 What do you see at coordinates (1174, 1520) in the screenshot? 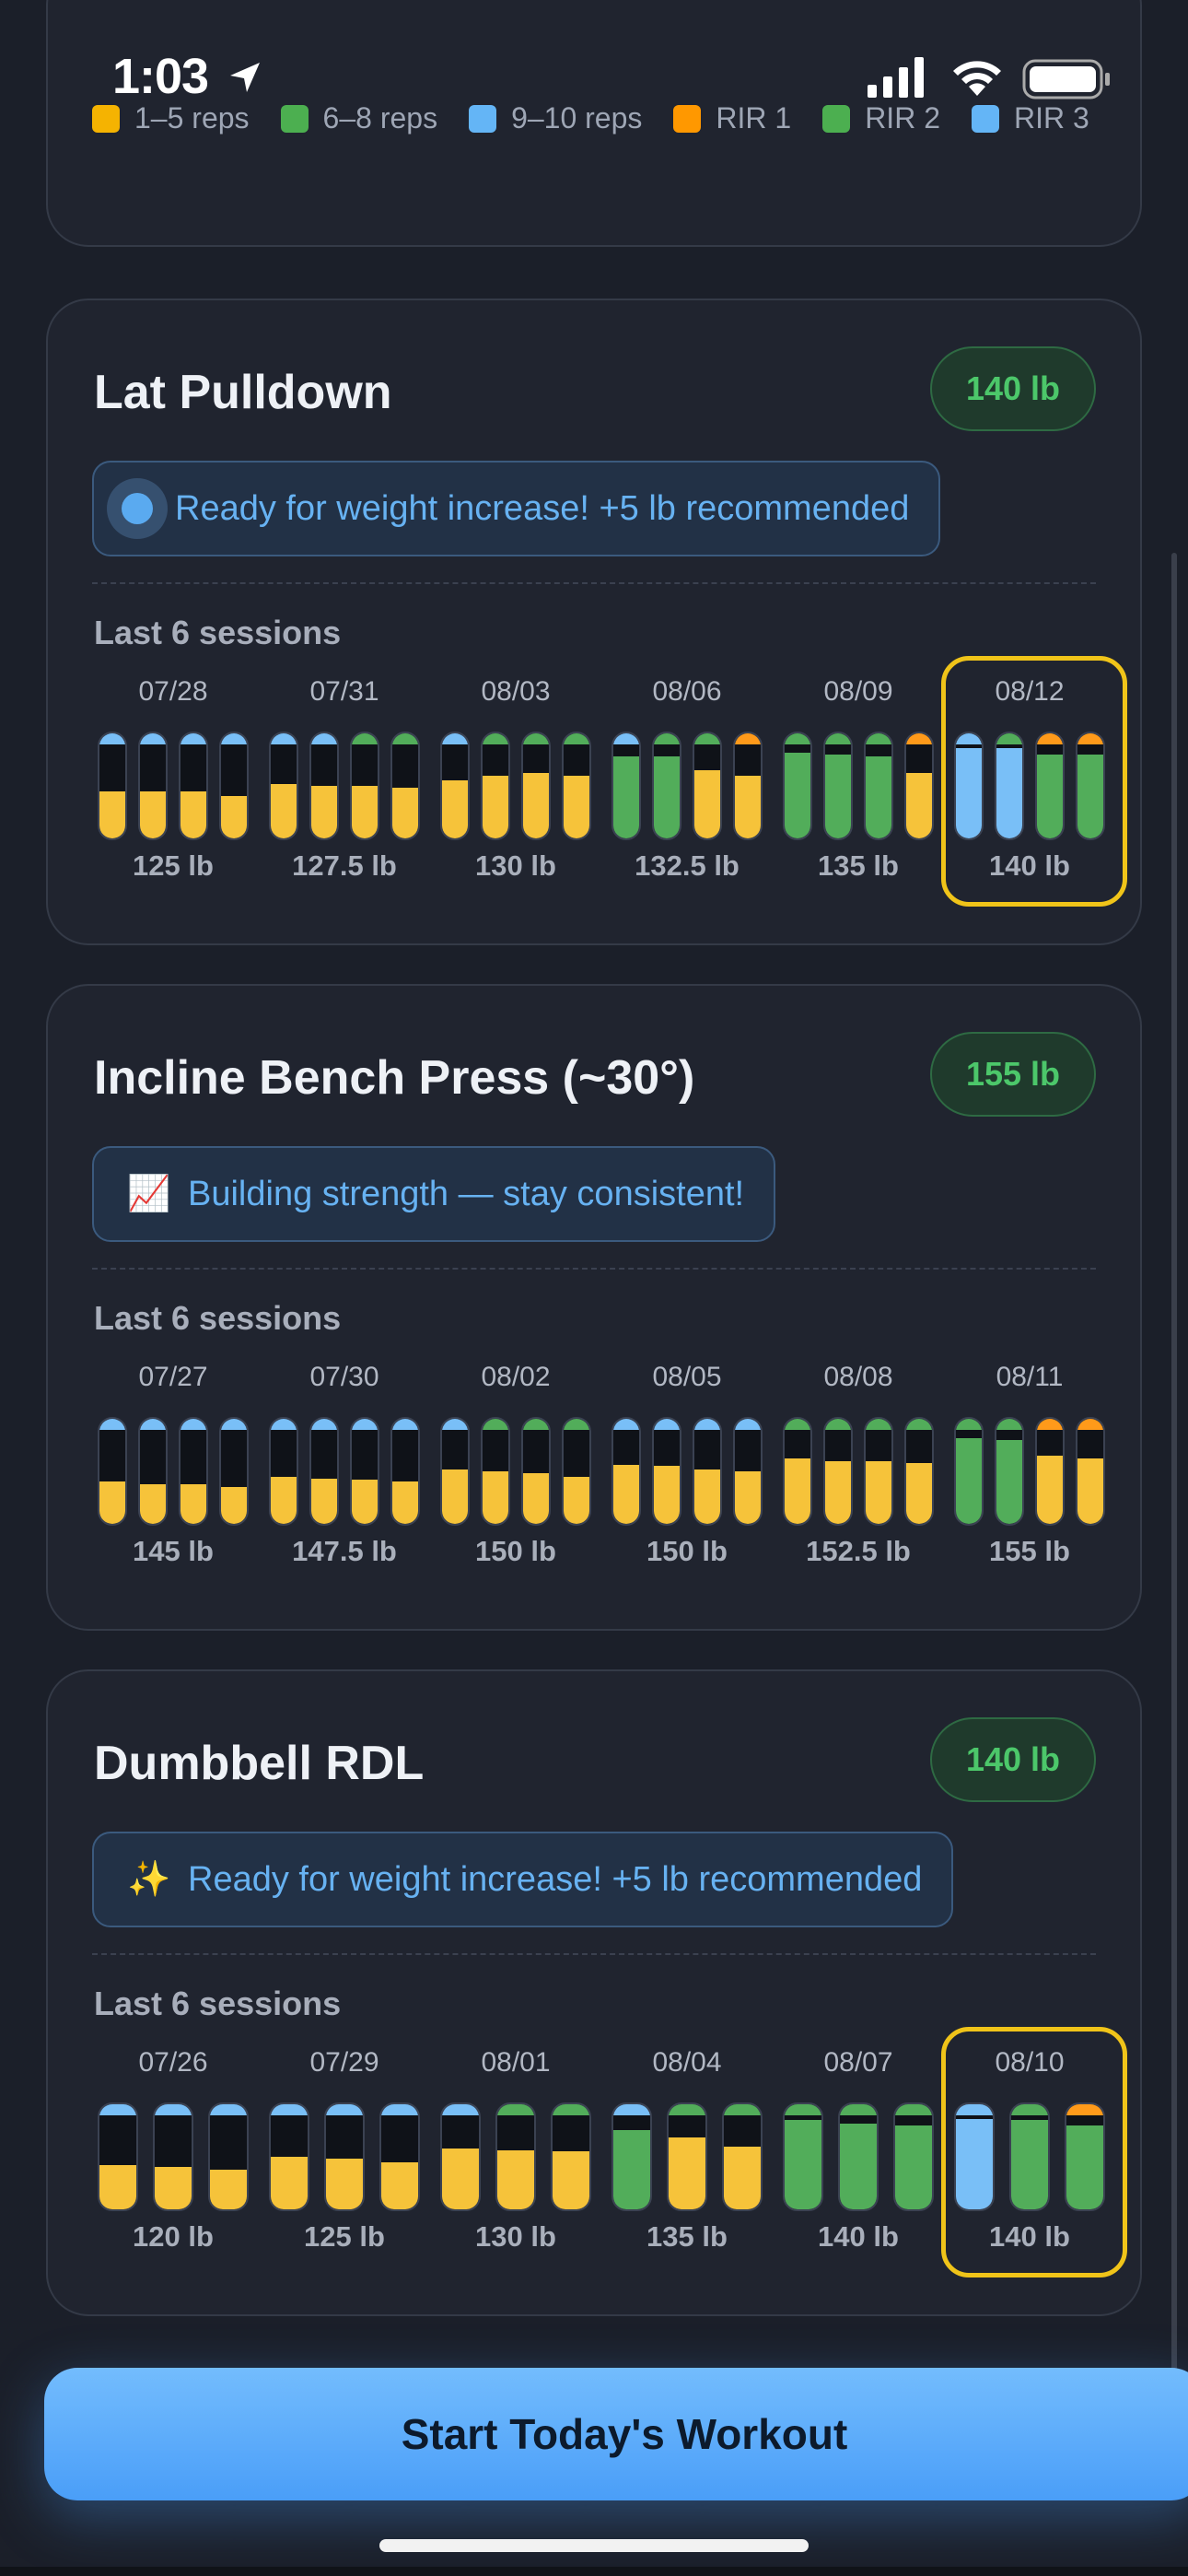
I see `scrollbar` at bounding box center [1174, 1520].